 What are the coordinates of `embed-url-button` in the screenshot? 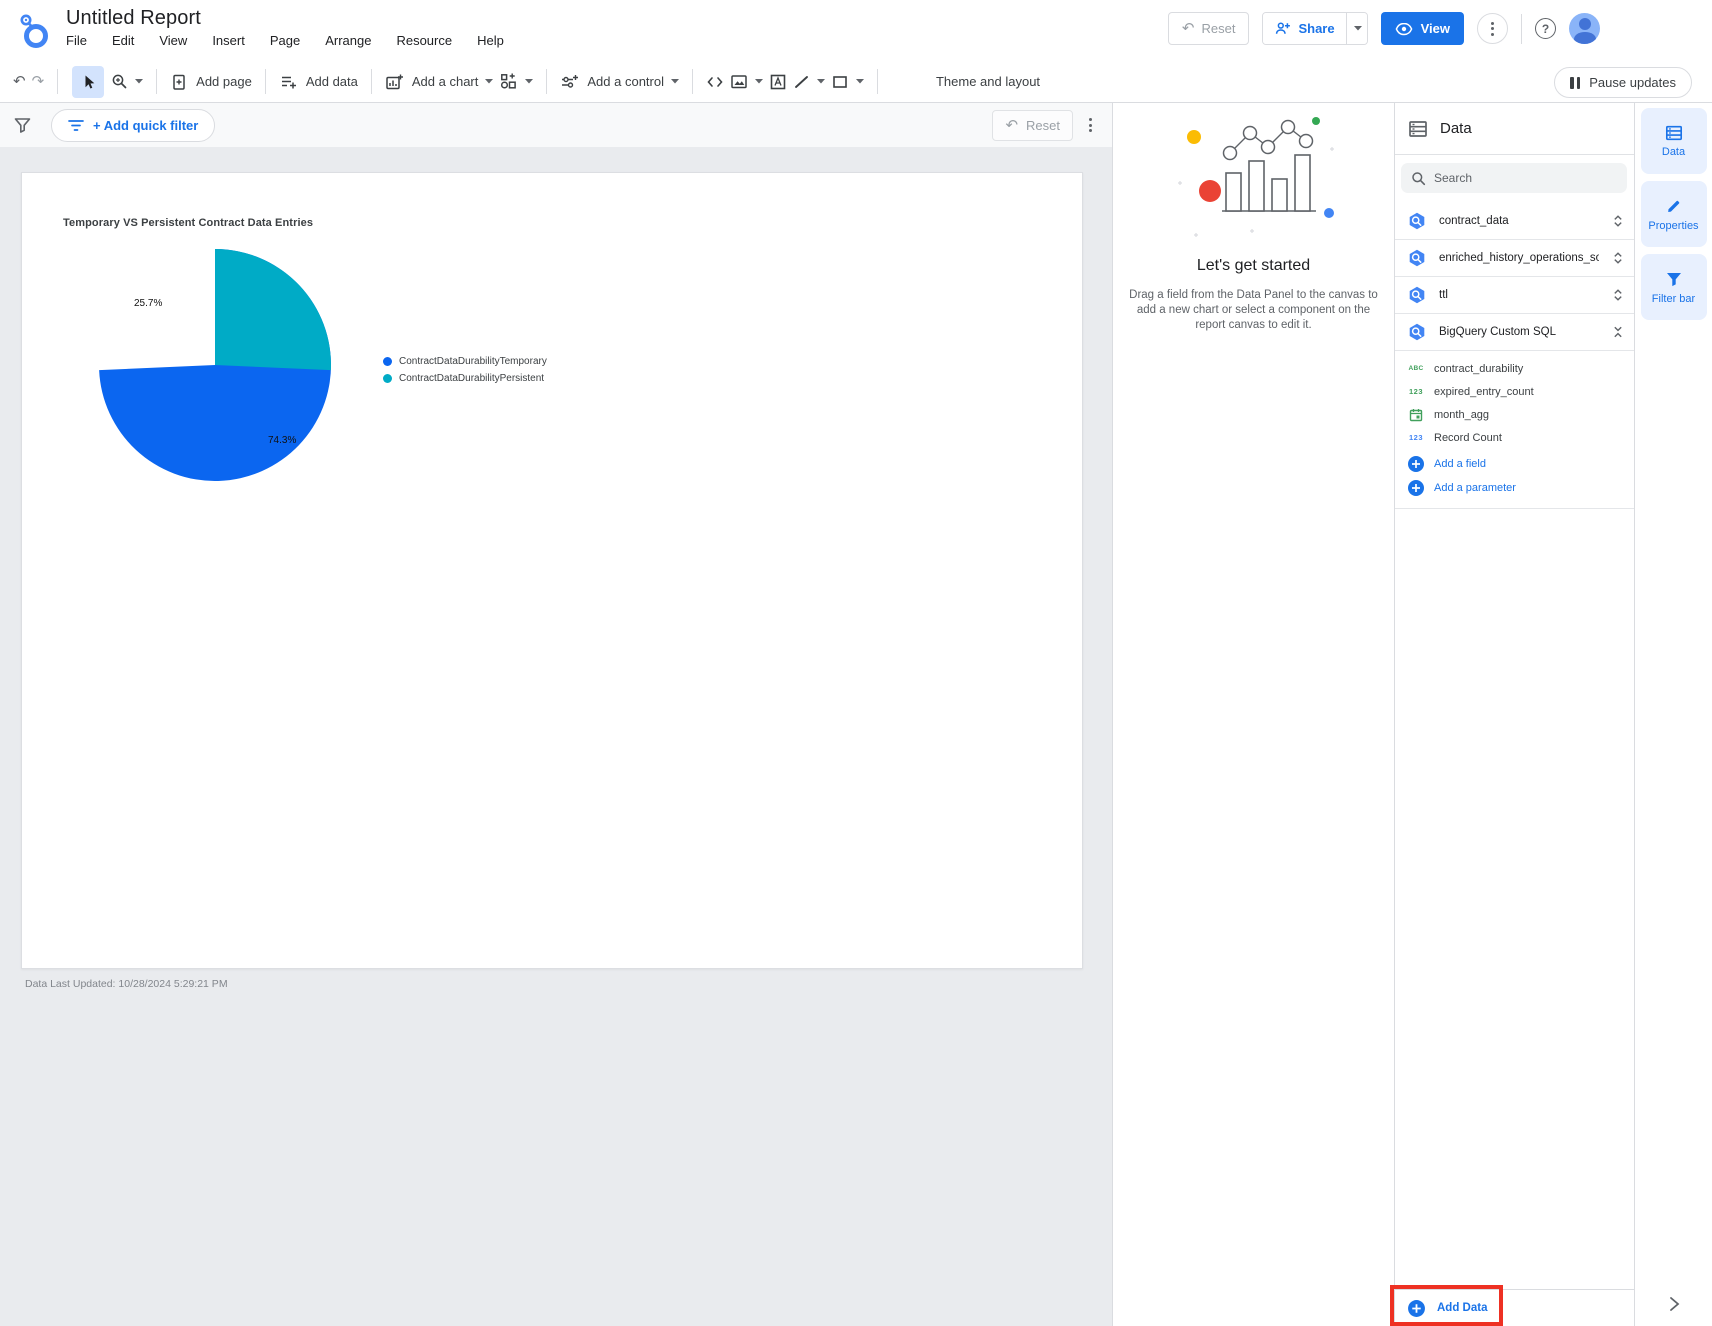 It's located at (715, 82).